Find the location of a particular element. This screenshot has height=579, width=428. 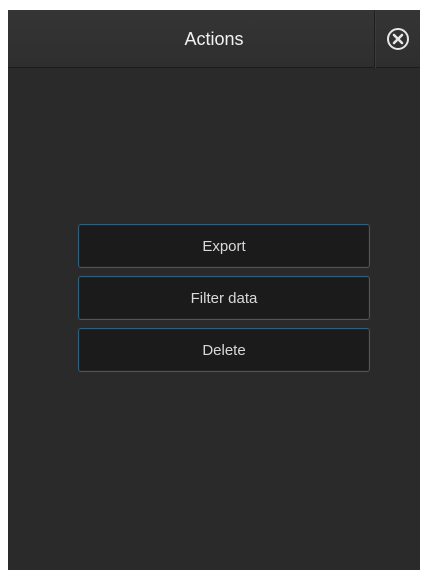

dialog-header: Actions is located at coordinates (214, 39).